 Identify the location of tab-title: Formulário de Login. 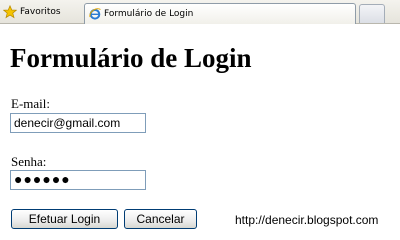
(149, 14).